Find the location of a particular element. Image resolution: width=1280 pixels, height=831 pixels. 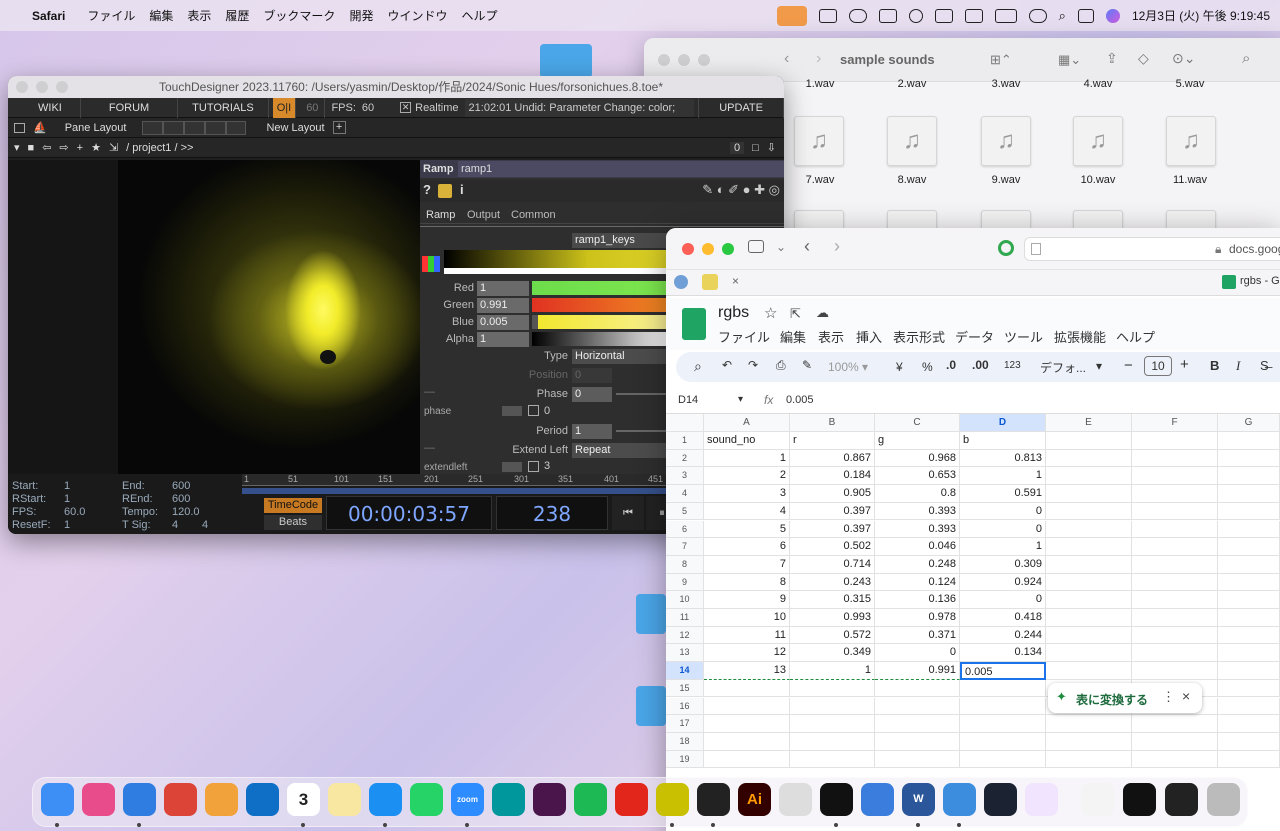

python-help-icon is located at coordinates (445, 191).